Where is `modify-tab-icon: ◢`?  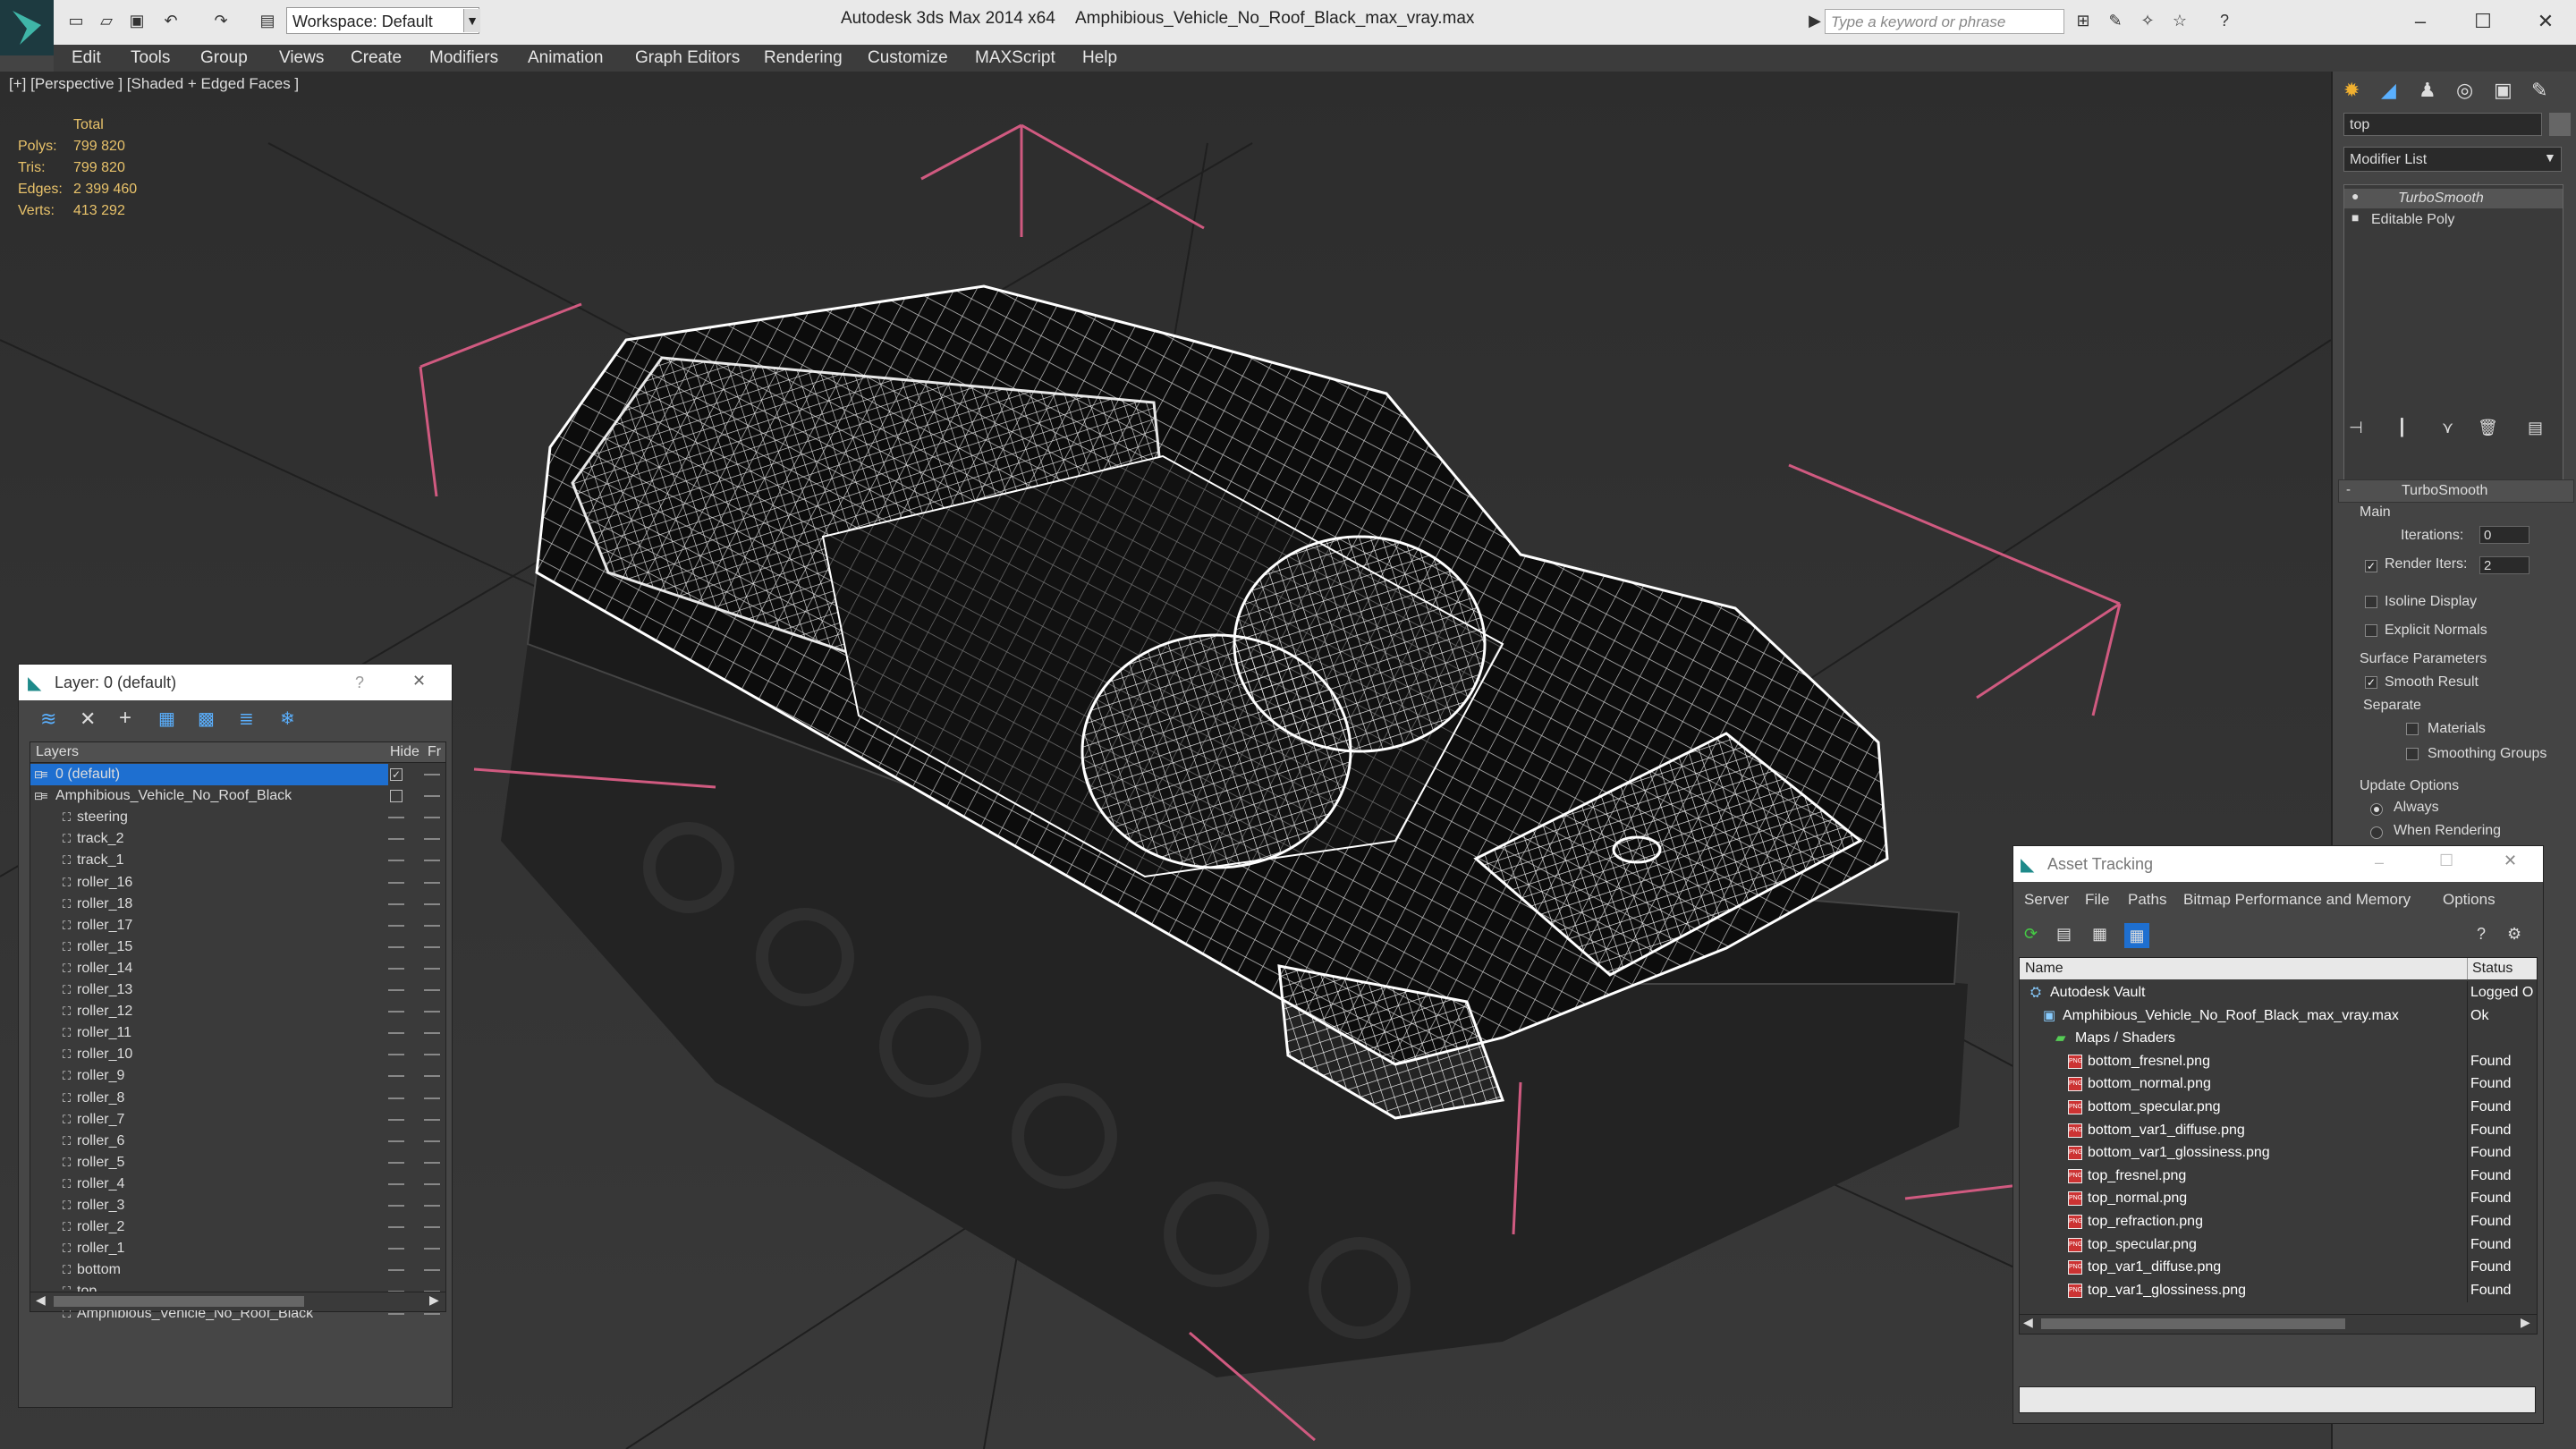
modify-tab-icon: ◢ is located at coordinates (2388, 90).